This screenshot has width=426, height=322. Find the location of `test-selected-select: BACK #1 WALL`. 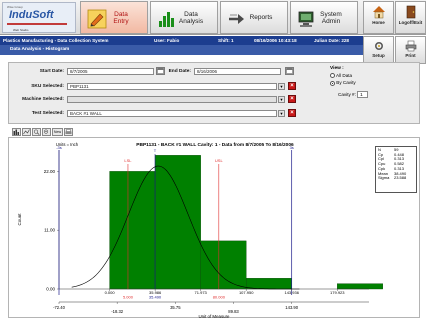

test-selected-select: BACK #1 WALL is located at coordinates (172, 113).